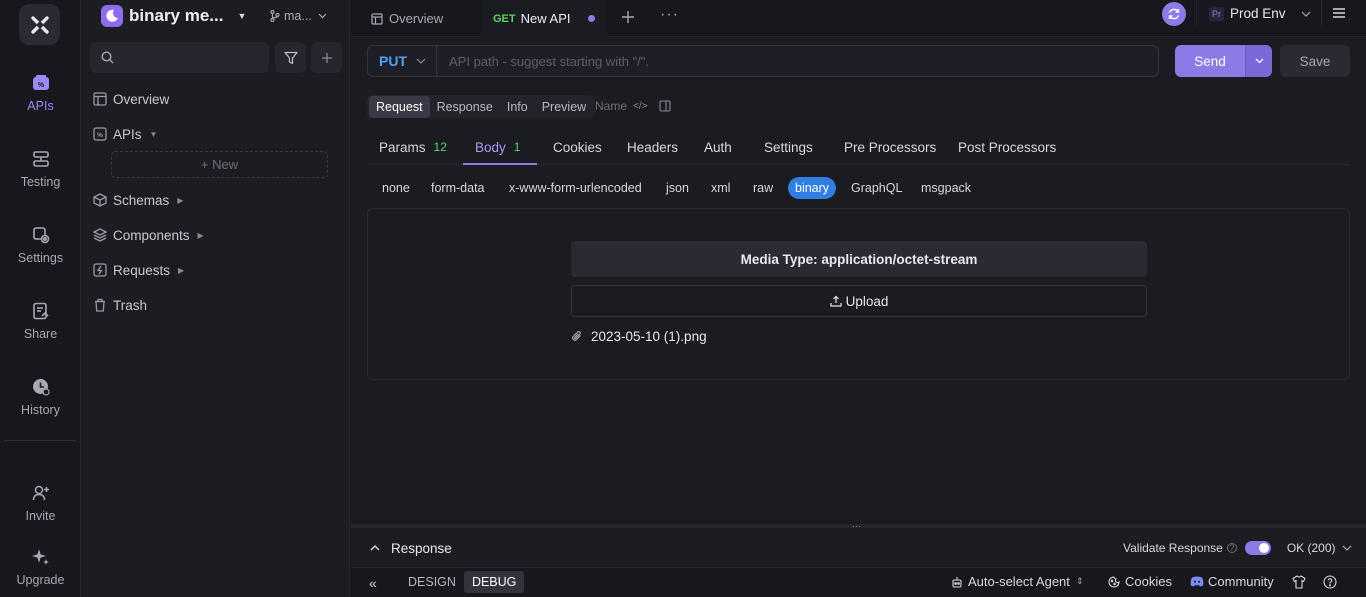 This screenshot has width=1366, height=597. What do you see at coordinates (40, 320) in the screenshot?
I see `rail-share: Share` at bounding box center [40, 320].